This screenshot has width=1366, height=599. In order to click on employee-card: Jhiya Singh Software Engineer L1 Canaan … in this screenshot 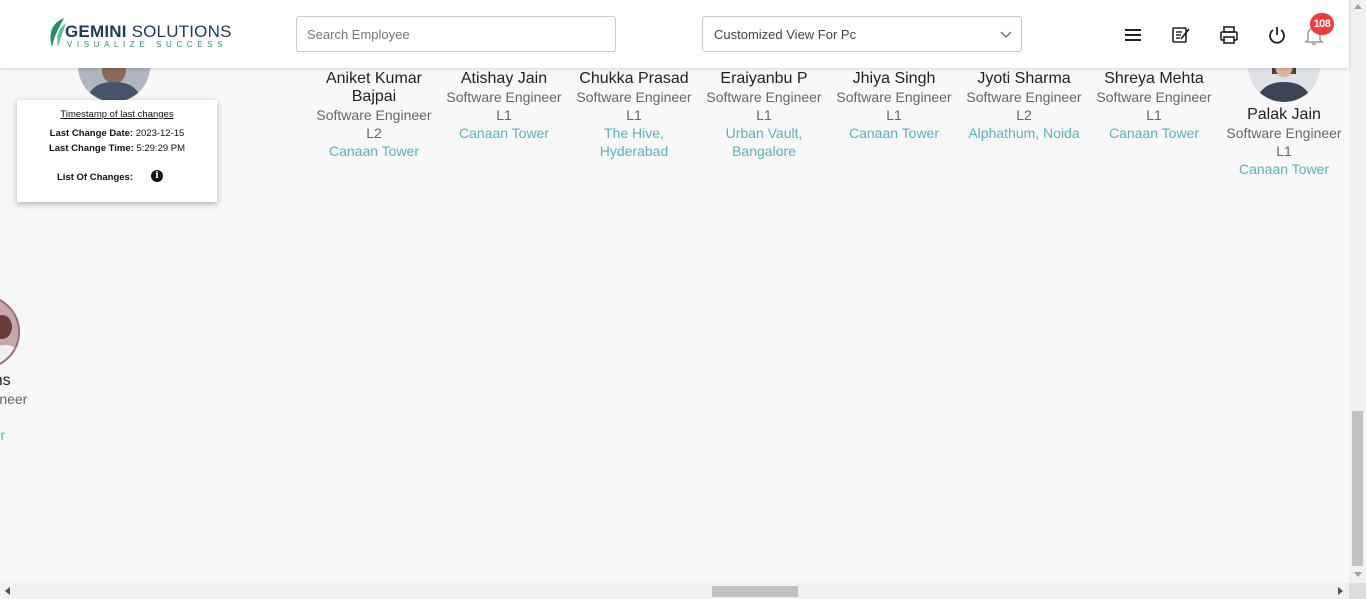, I will do `click(894, 106)`.